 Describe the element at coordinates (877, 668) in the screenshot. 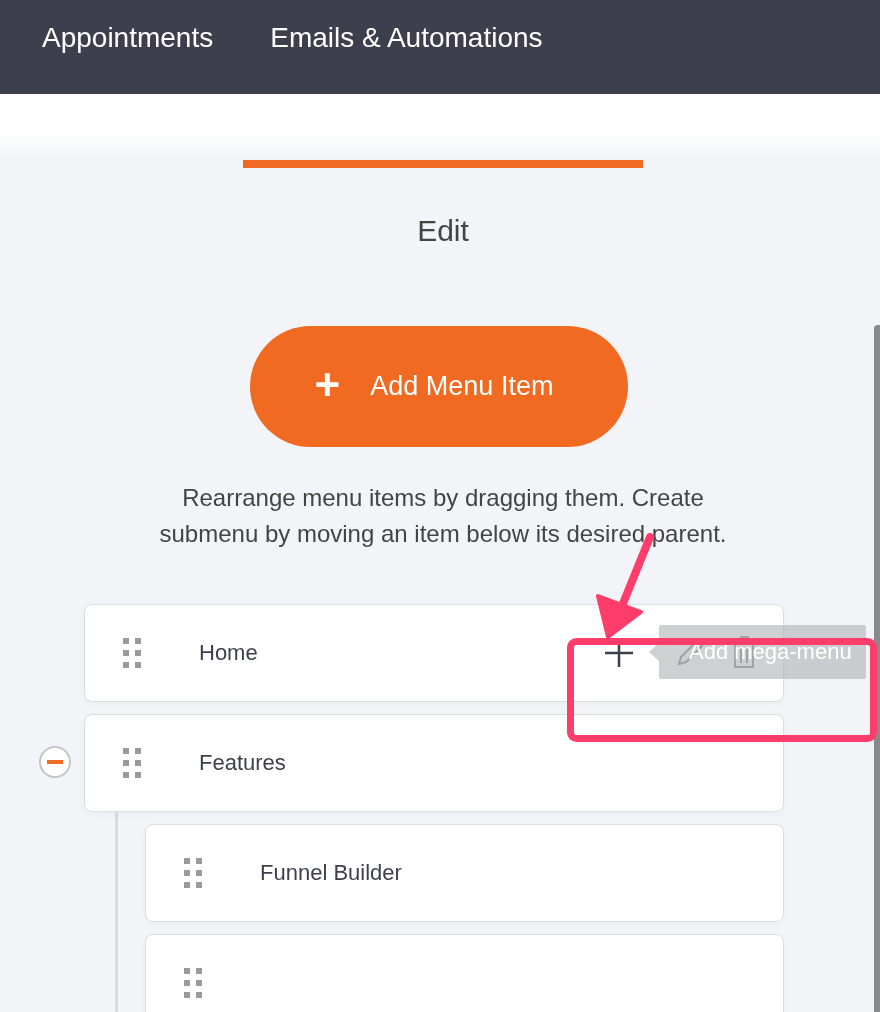

I see `scrollbar` at that location.